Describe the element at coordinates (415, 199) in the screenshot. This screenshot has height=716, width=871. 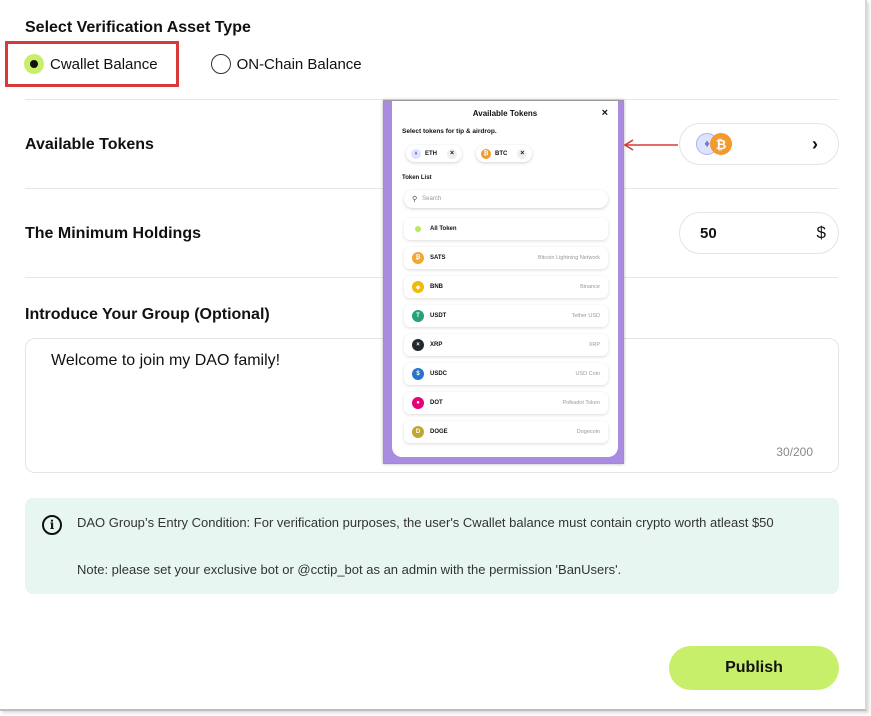
I see `search-icon: ⚲` at that location.